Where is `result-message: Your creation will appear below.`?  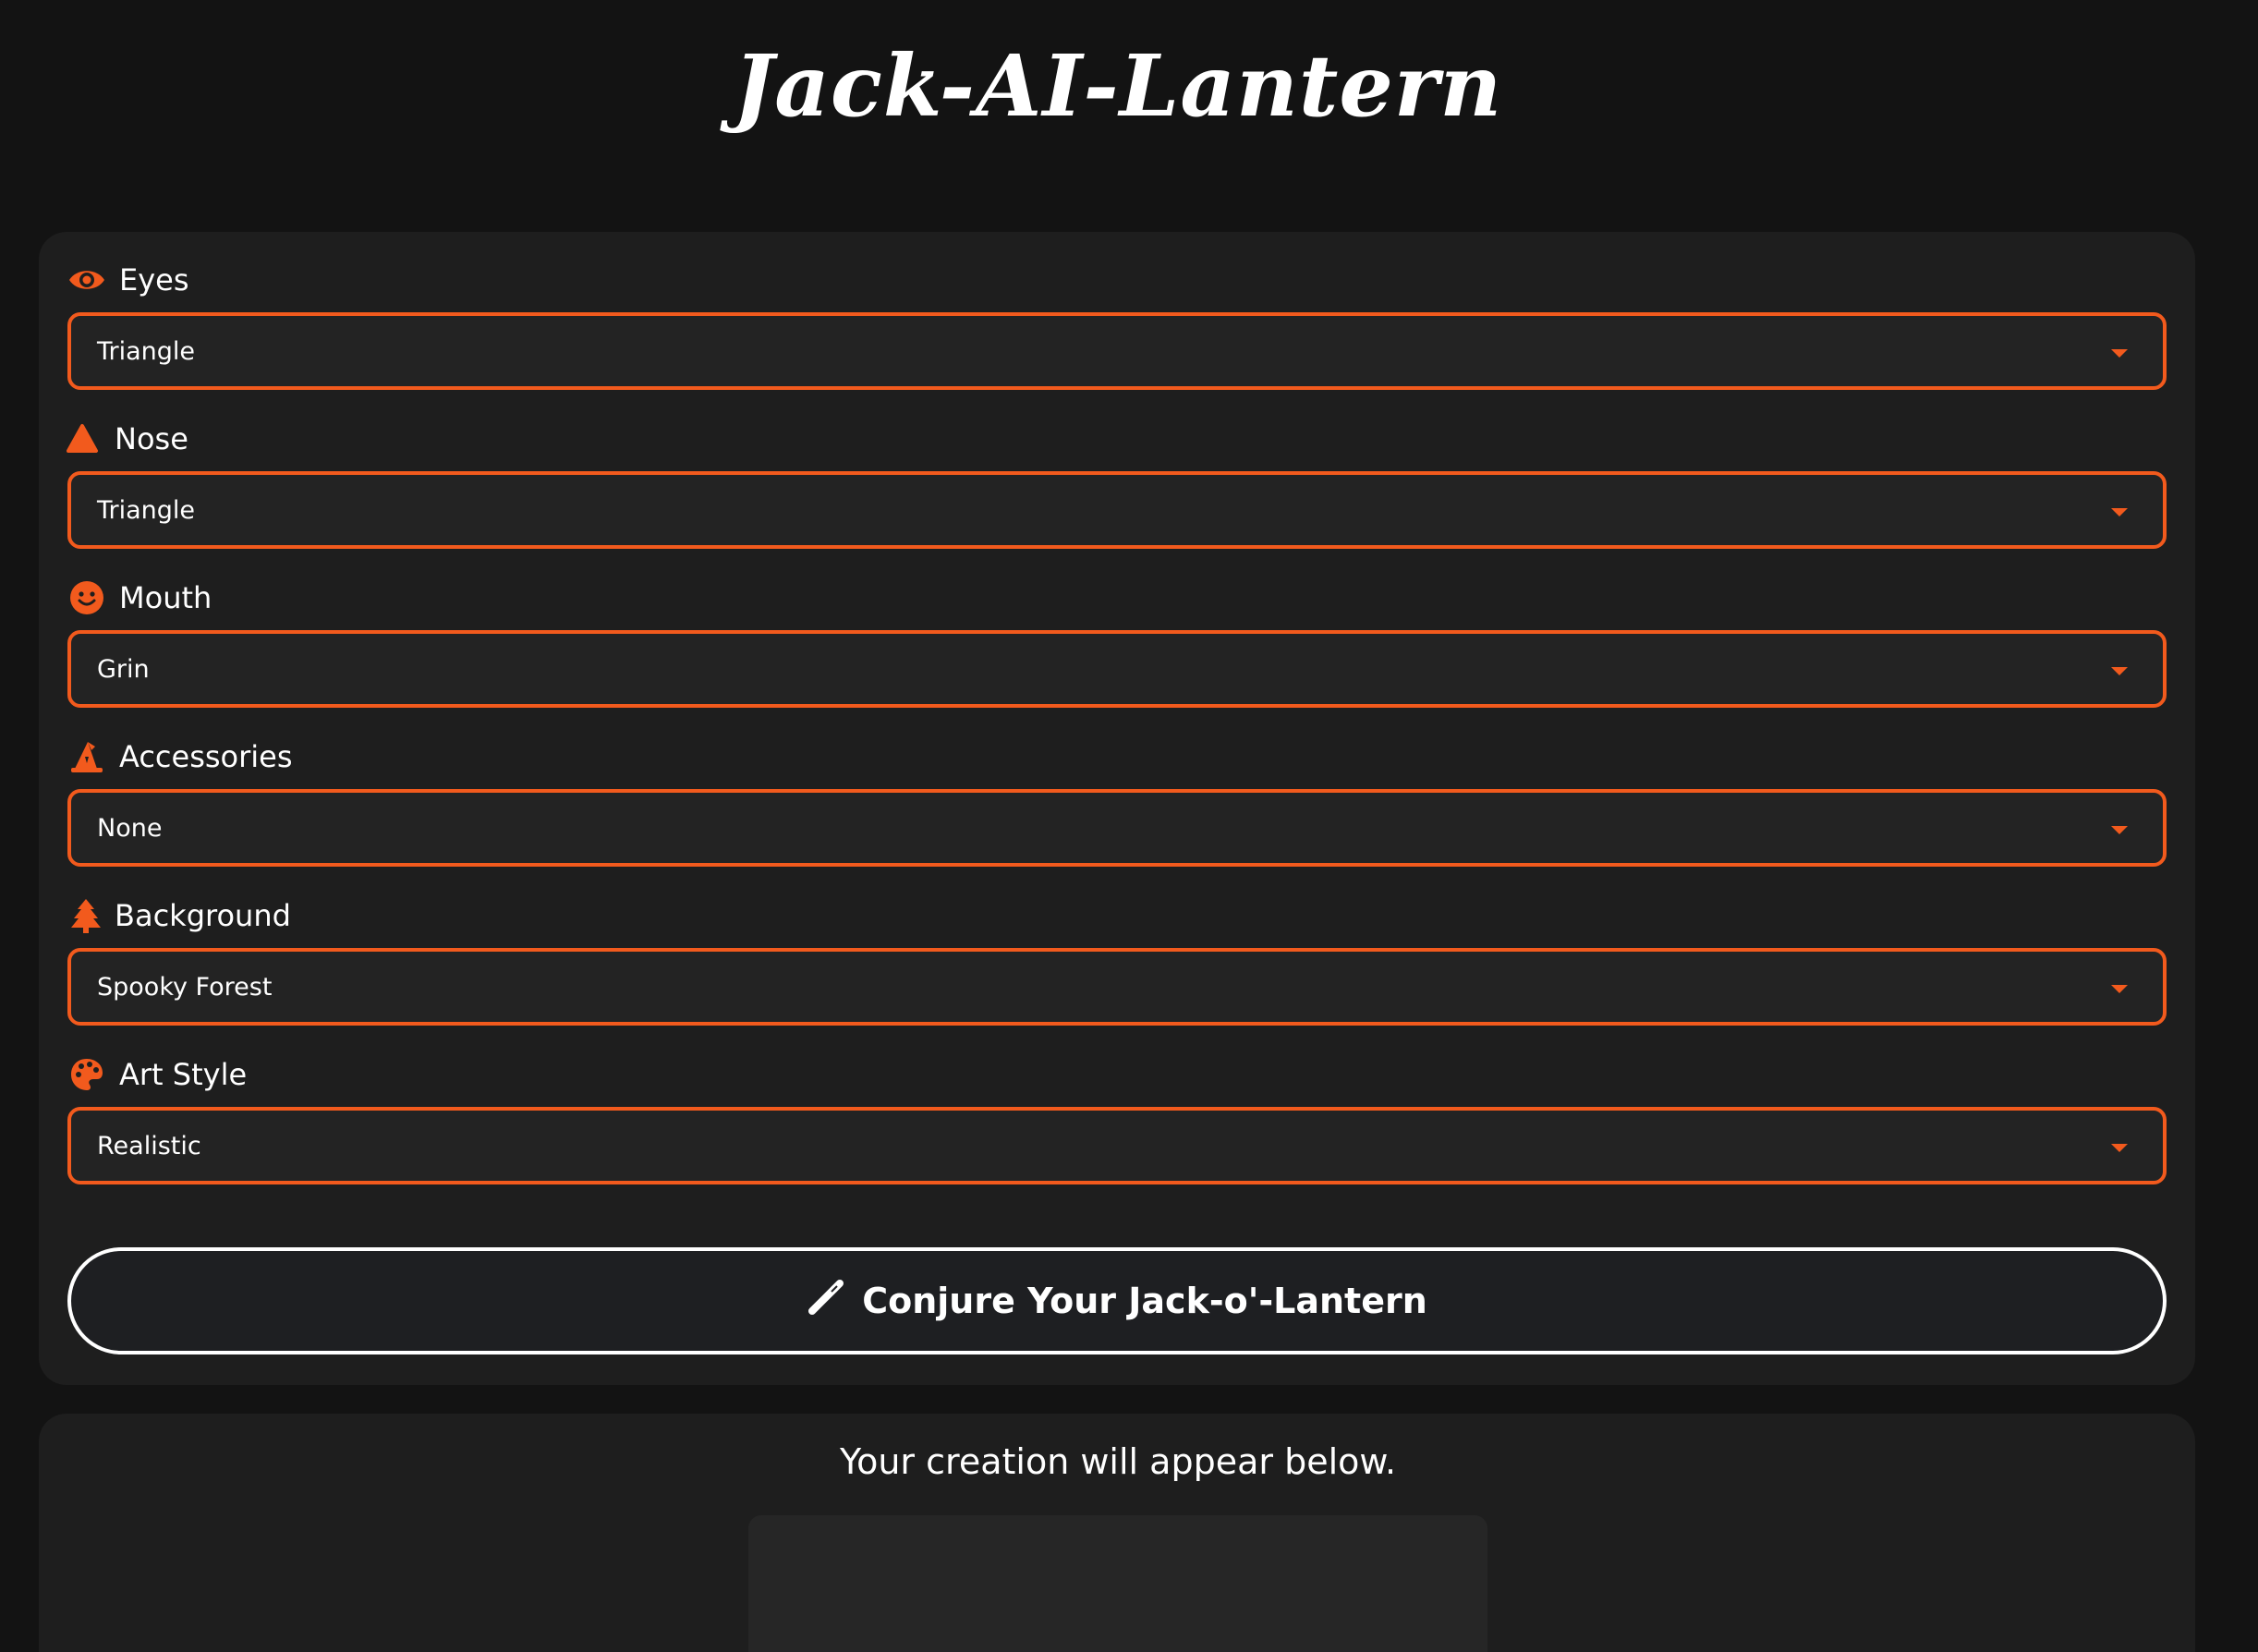
result-message: Your creation will appear below. is located at coordinates (1118, 1461).